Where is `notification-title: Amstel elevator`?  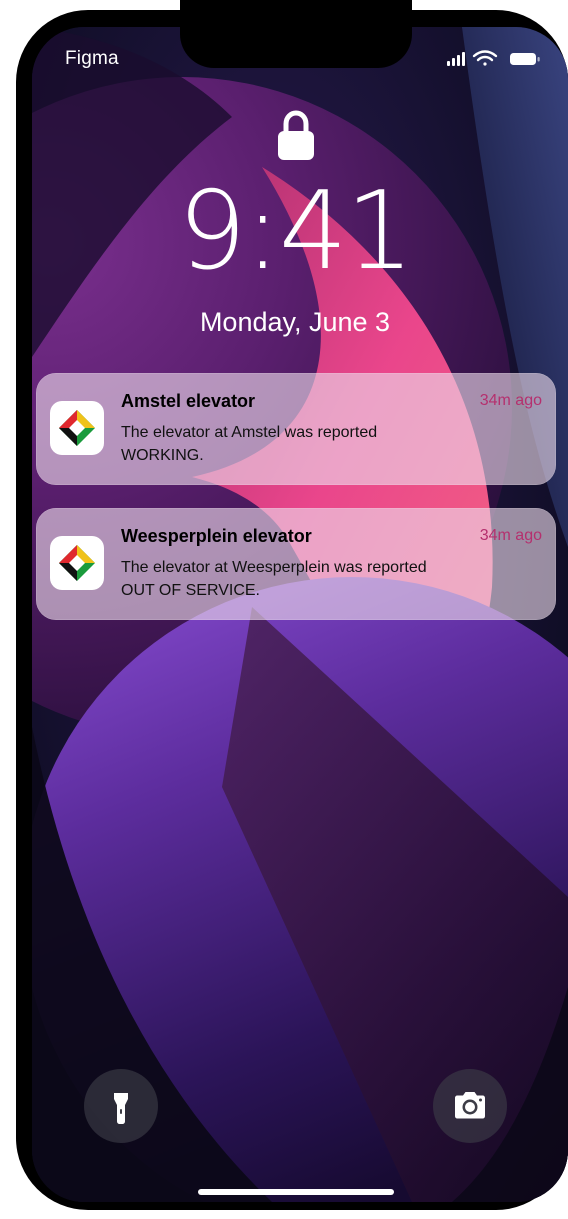 notification-title: Amstel elevator is located at coordinates (188, 401).